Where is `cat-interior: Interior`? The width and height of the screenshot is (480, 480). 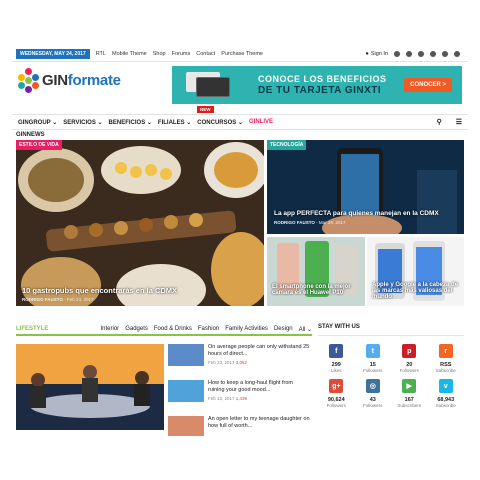 cat-interior: Interior is located at coordinates (110, 329).